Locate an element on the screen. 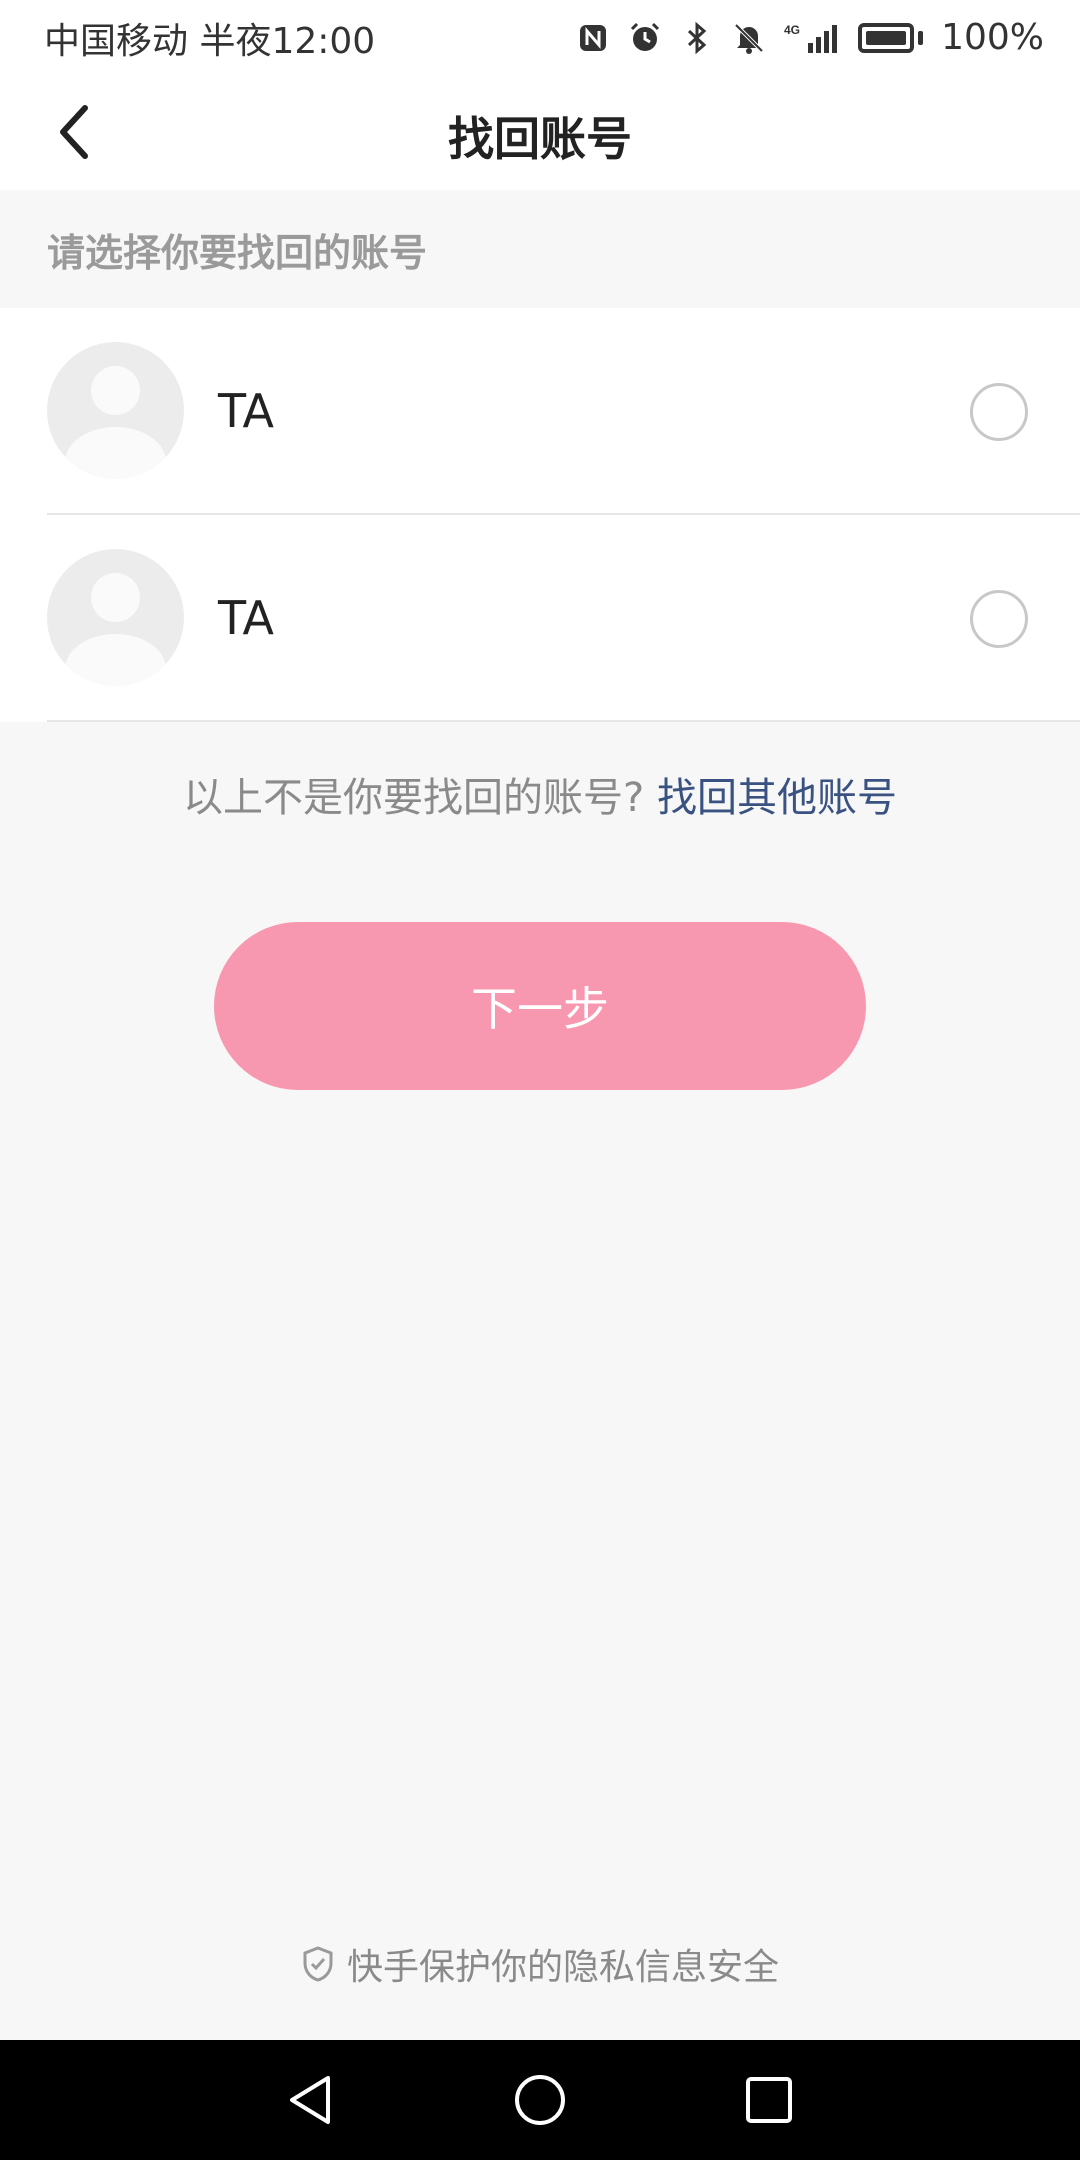  battery-icon is located at coordinates (891, 37).